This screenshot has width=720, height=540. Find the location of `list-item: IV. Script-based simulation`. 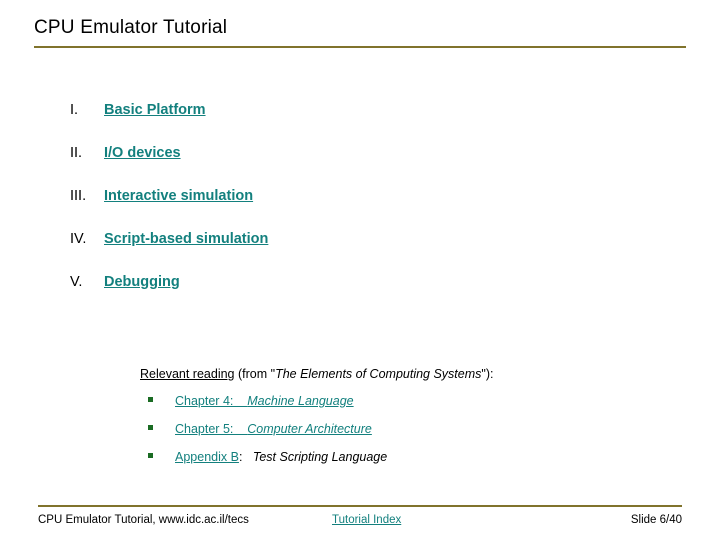

list-item: IV. Script-based simulation is located at coordinates (350, 252).